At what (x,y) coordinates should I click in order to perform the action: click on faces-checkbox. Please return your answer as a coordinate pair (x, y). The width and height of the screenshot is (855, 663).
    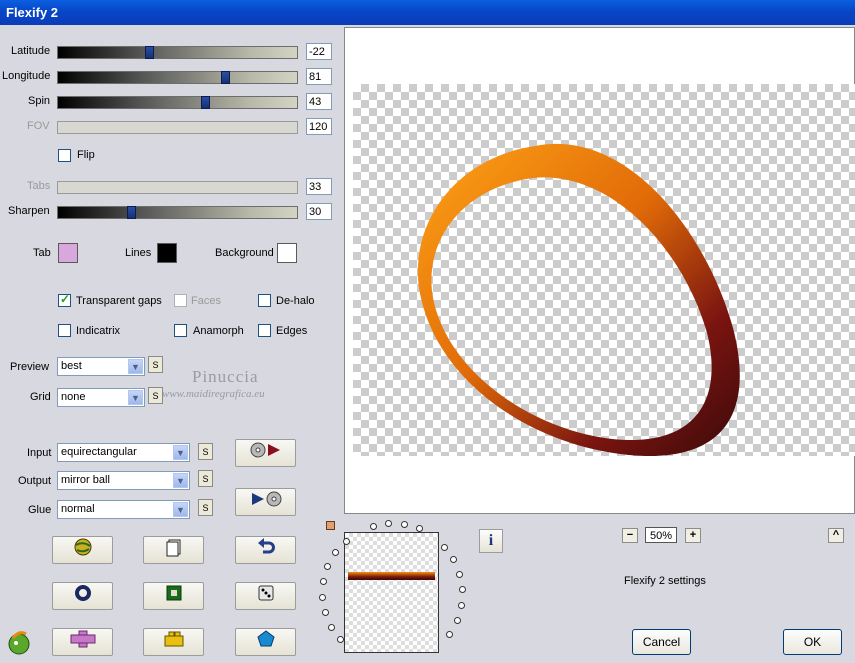
    Looking at the image, I should click on (180, 300).